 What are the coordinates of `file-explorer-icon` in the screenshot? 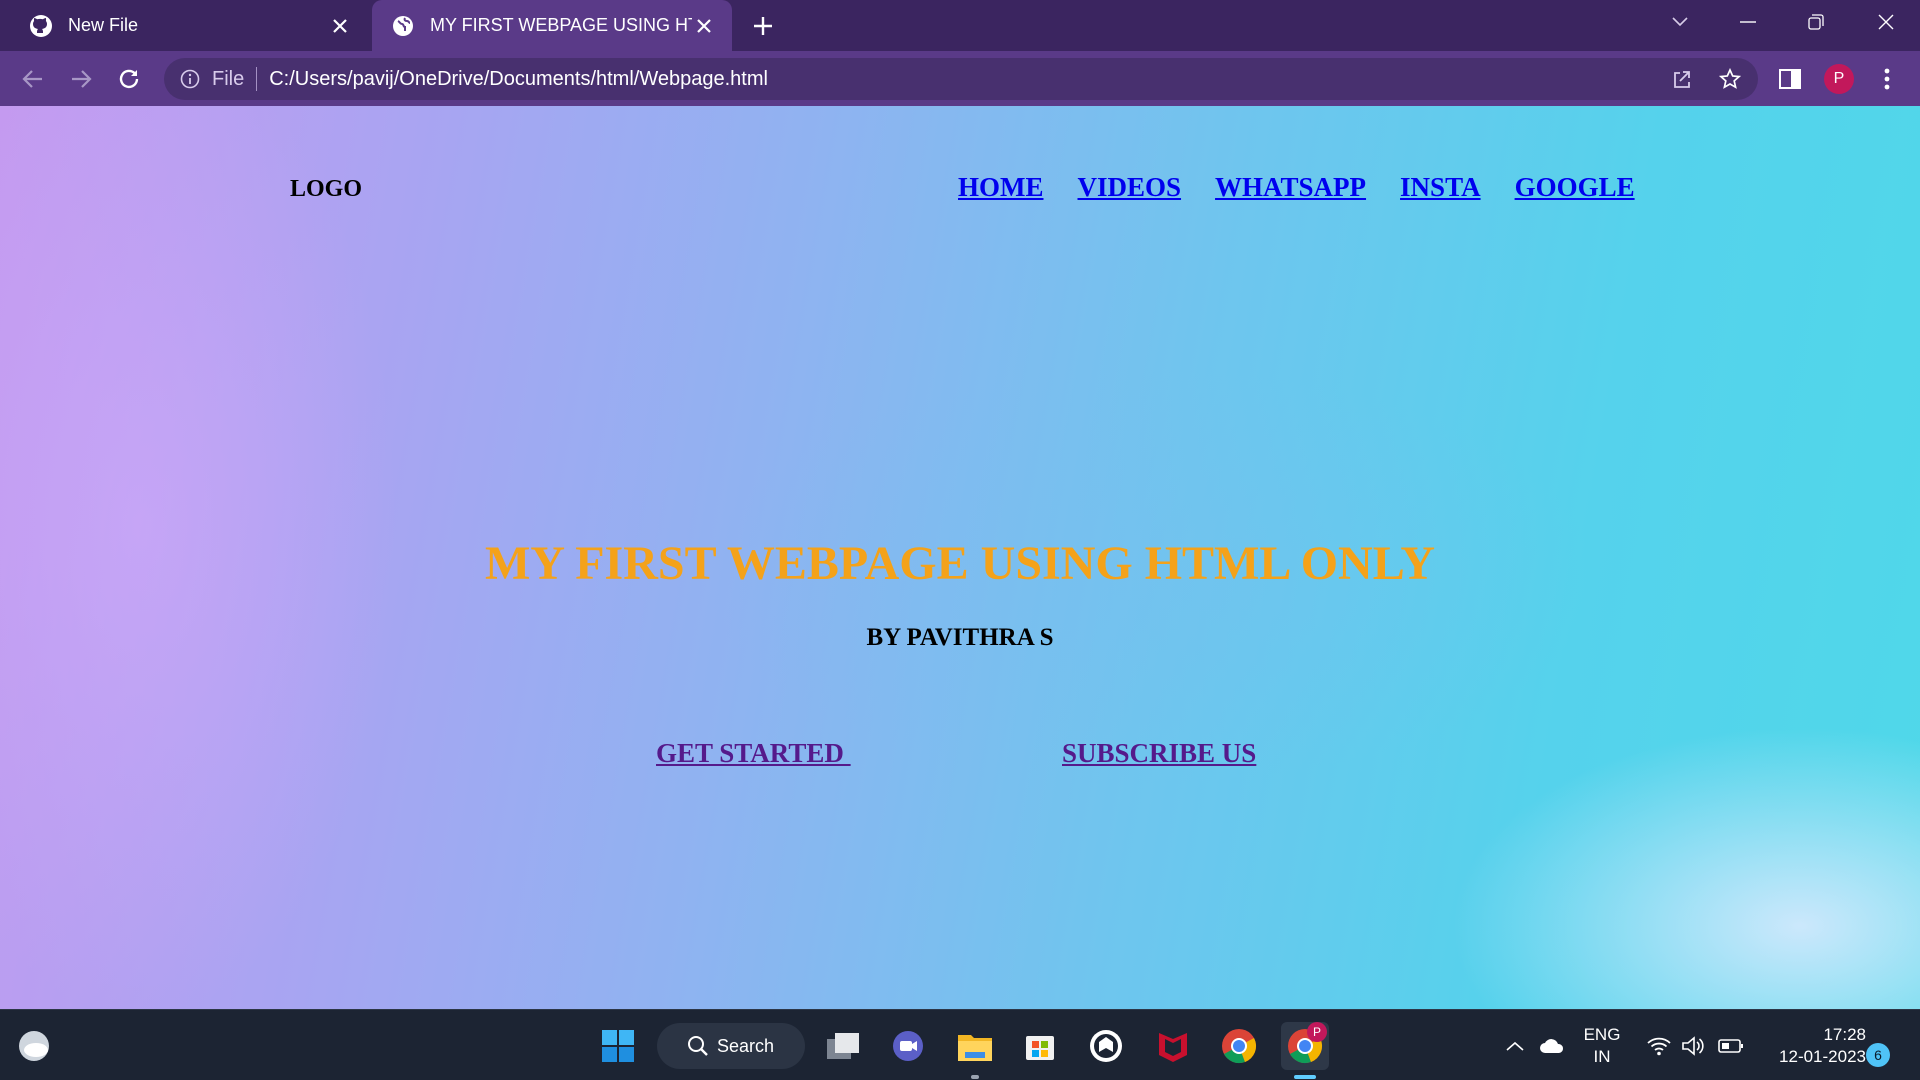 It's located at (975, 1046).